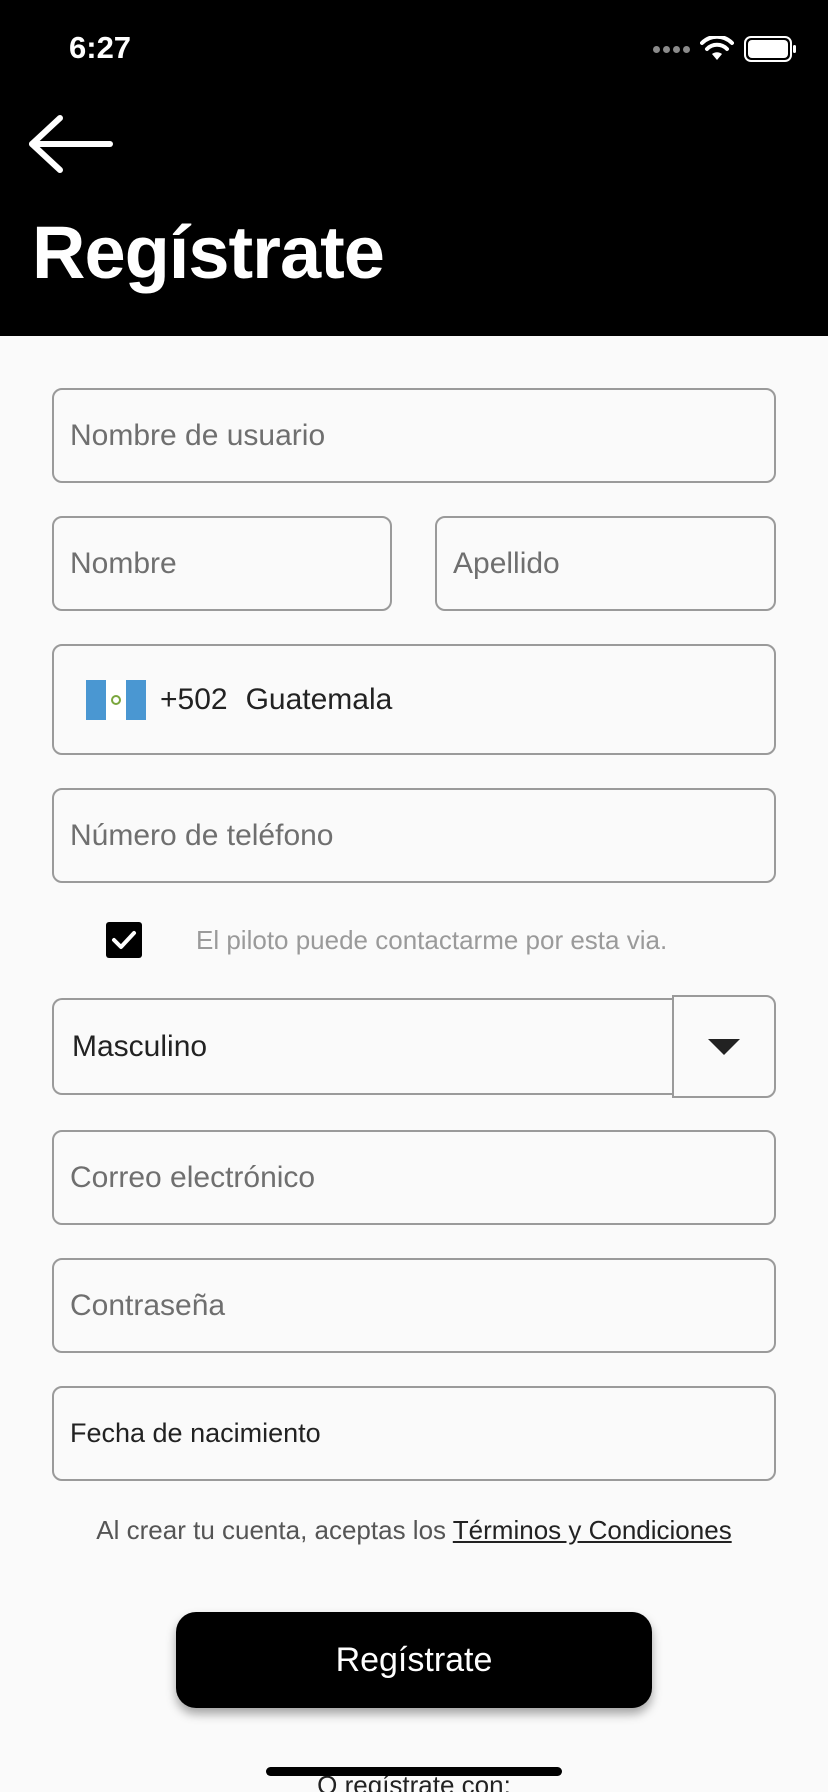  What do you see at coordinates (414, 835) in the screenshot?
I see `phone-number-input: Número de teléfono` at bounding box center [414, 835].